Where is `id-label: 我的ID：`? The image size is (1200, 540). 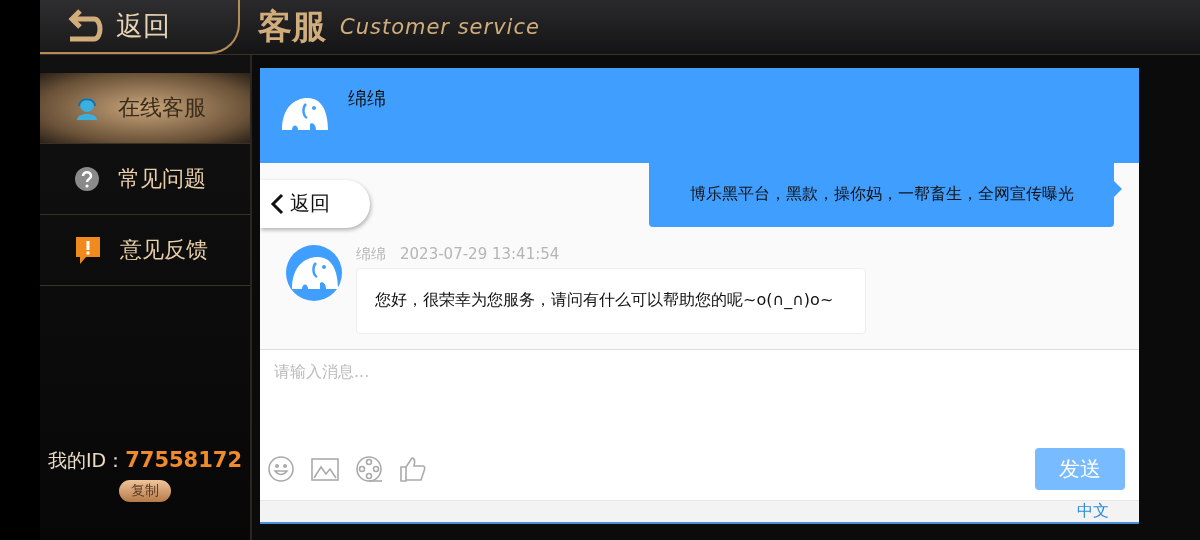 id-label: 我的ID： is located at coordinates (86, 460).